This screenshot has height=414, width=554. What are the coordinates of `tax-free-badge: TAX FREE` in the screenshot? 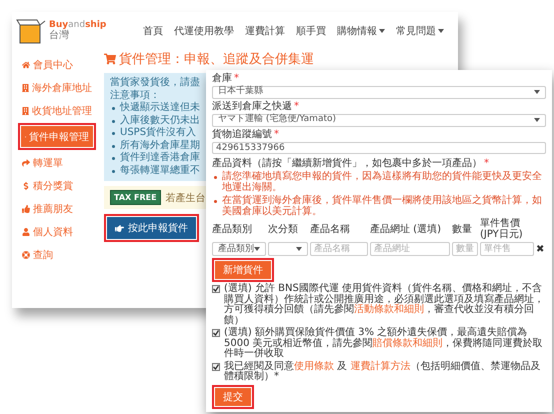 It's located at (135, 197).